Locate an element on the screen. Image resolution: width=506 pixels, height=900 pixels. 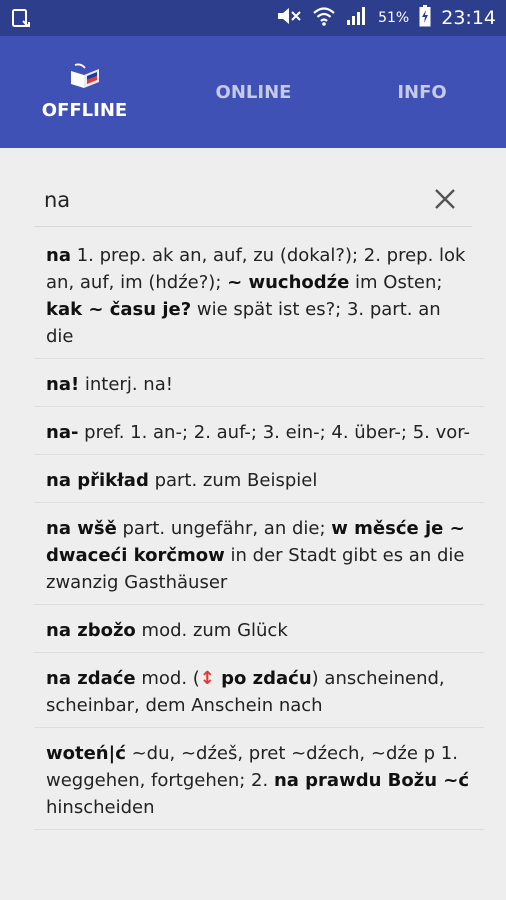
entry-text: part. ungefähr, an die; is located at coordinates (224, 528).